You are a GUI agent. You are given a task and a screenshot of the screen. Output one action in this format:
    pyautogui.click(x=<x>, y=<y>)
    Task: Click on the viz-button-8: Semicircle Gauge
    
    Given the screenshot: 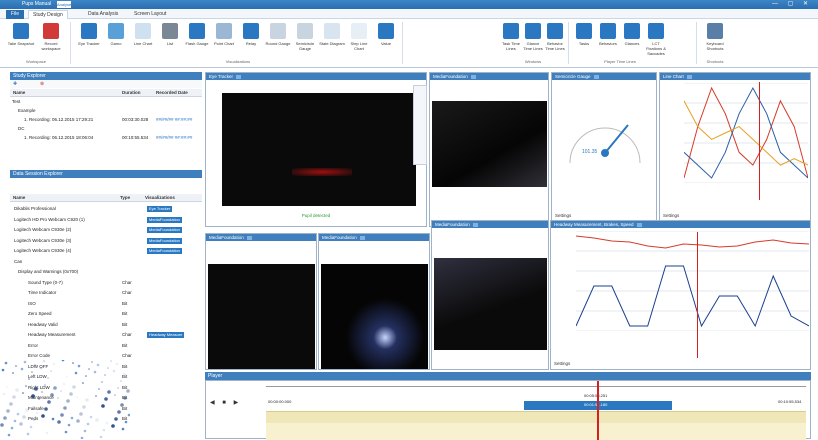 What is the action you would take?
    pyautogui.click(x=305, y=37)
    